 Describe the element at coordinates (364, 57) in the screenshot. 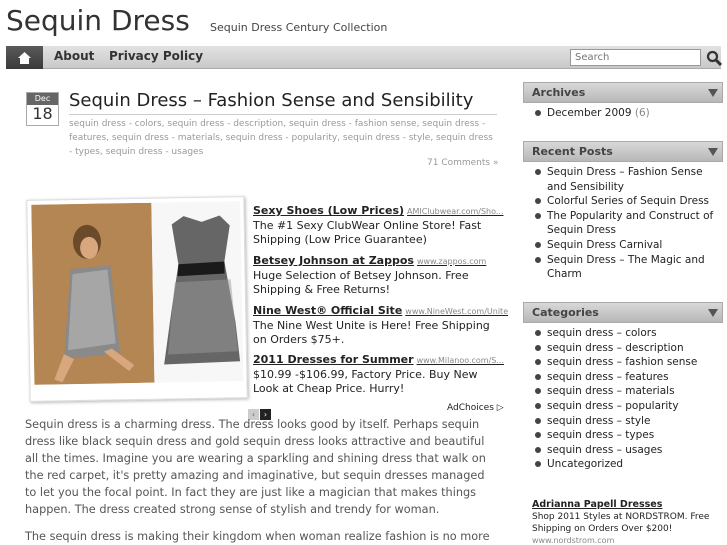

I see `nav-bar: About Privacy Policy` at that location.